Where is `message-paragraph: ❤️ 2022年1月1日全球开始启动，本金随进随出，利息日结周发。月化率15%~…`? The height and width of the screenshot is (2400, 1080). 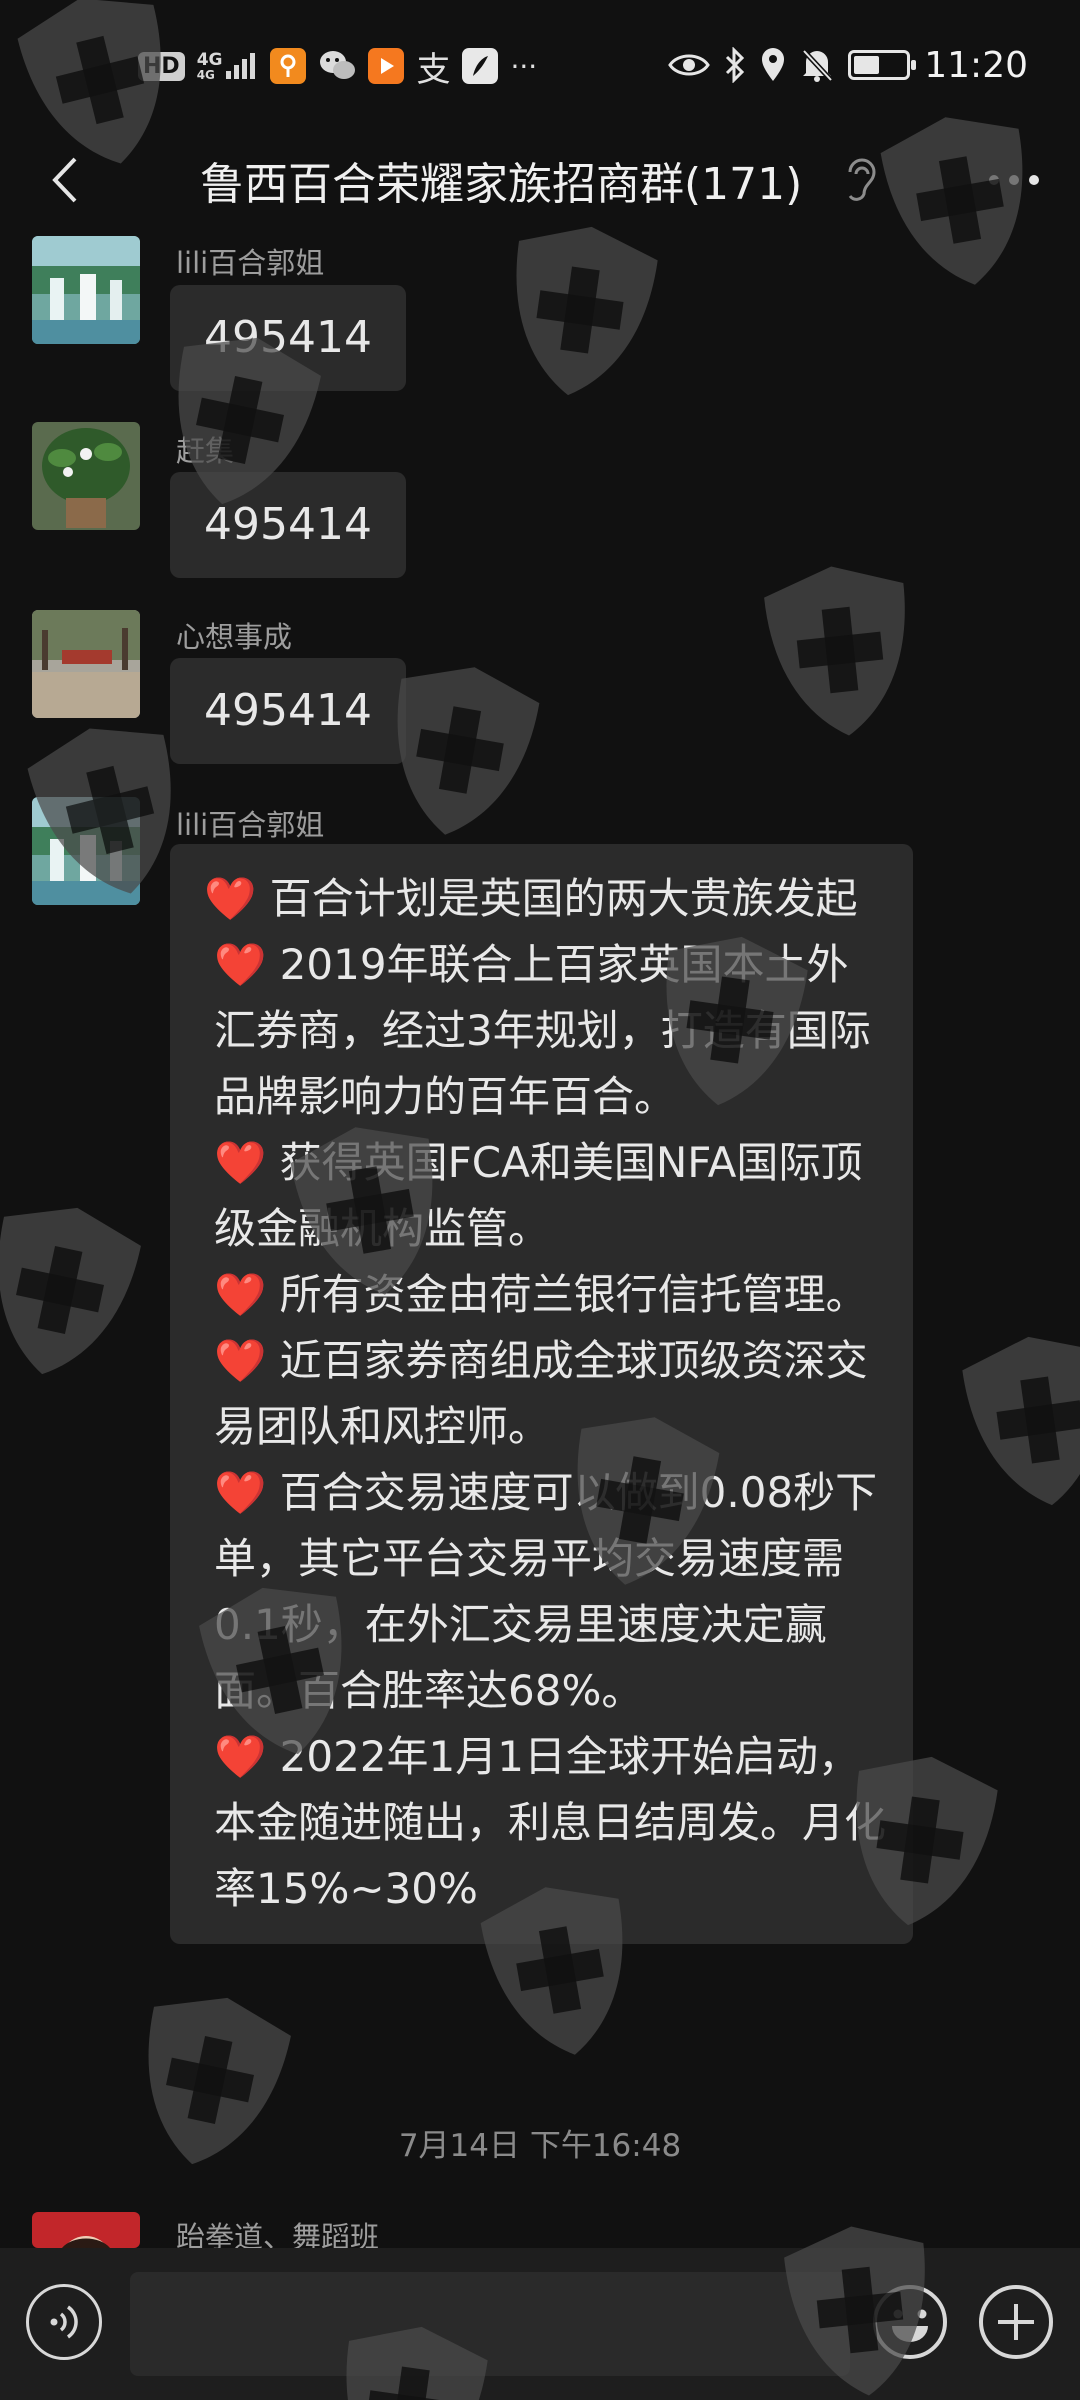 message-paragraph: ❤️ 2022年1月1日全球开始启动，本金随进随出，利息日结周发。月化率15%~… is located at coordinates (550, 1822).